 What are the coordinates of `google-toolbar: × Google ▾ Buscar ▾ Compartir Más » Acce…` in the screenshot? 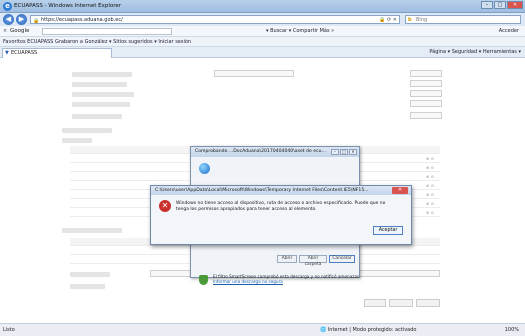 It's located at (262, 31).